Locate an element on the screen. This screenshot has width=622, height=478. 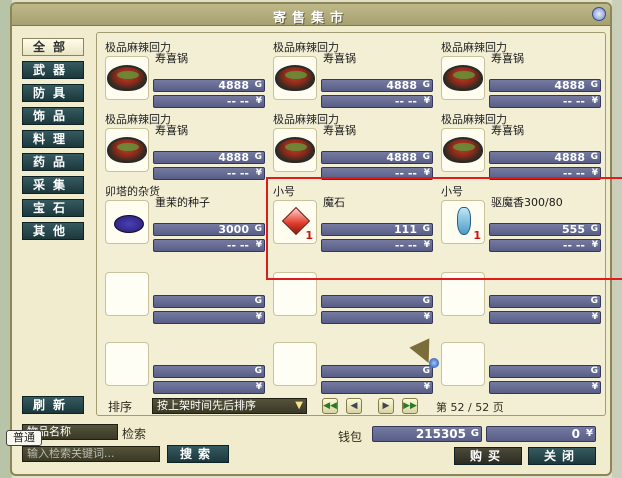
first-page-icon: ◀◀ is located at coordinates (330, 406).